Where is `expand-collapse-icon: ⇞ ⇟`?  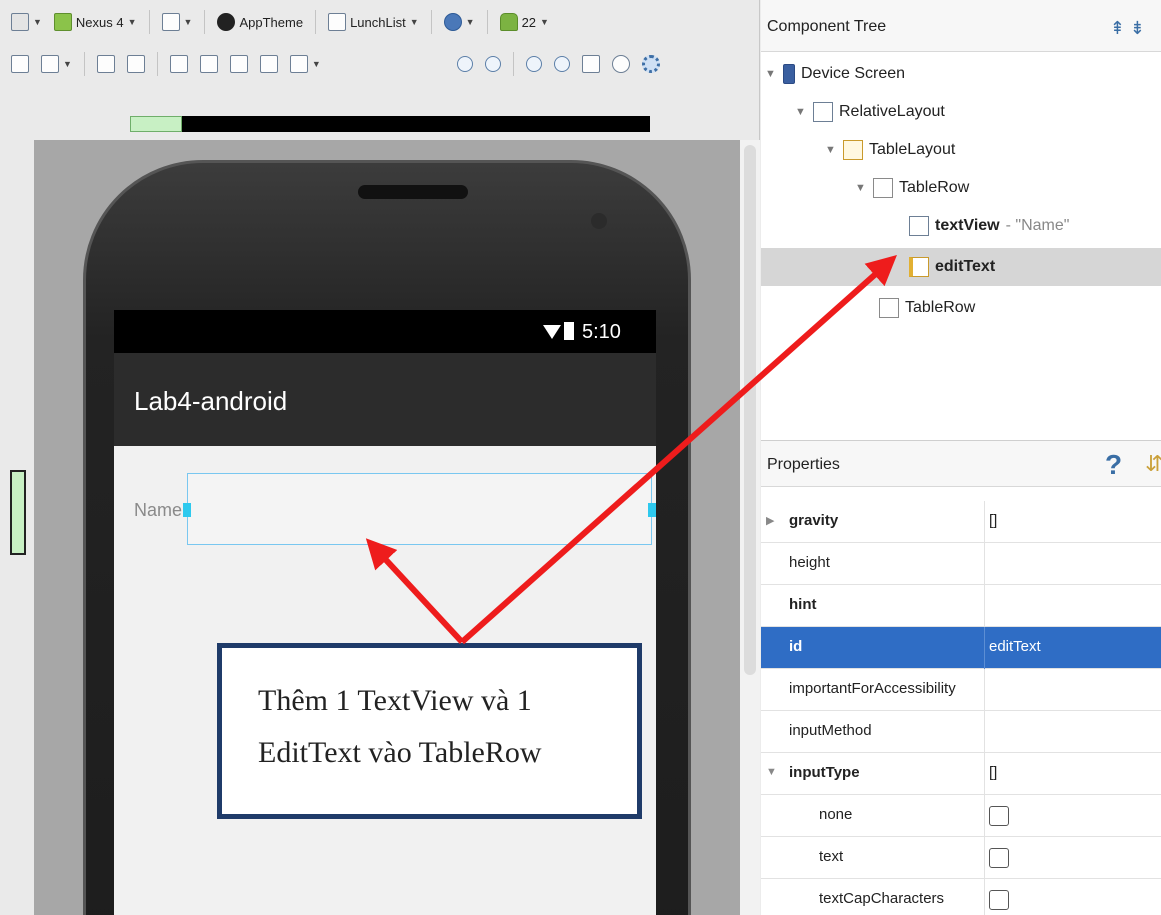 expand-collapse-icon: ⇞ ⇟ is located at coordinates (1127, 28).